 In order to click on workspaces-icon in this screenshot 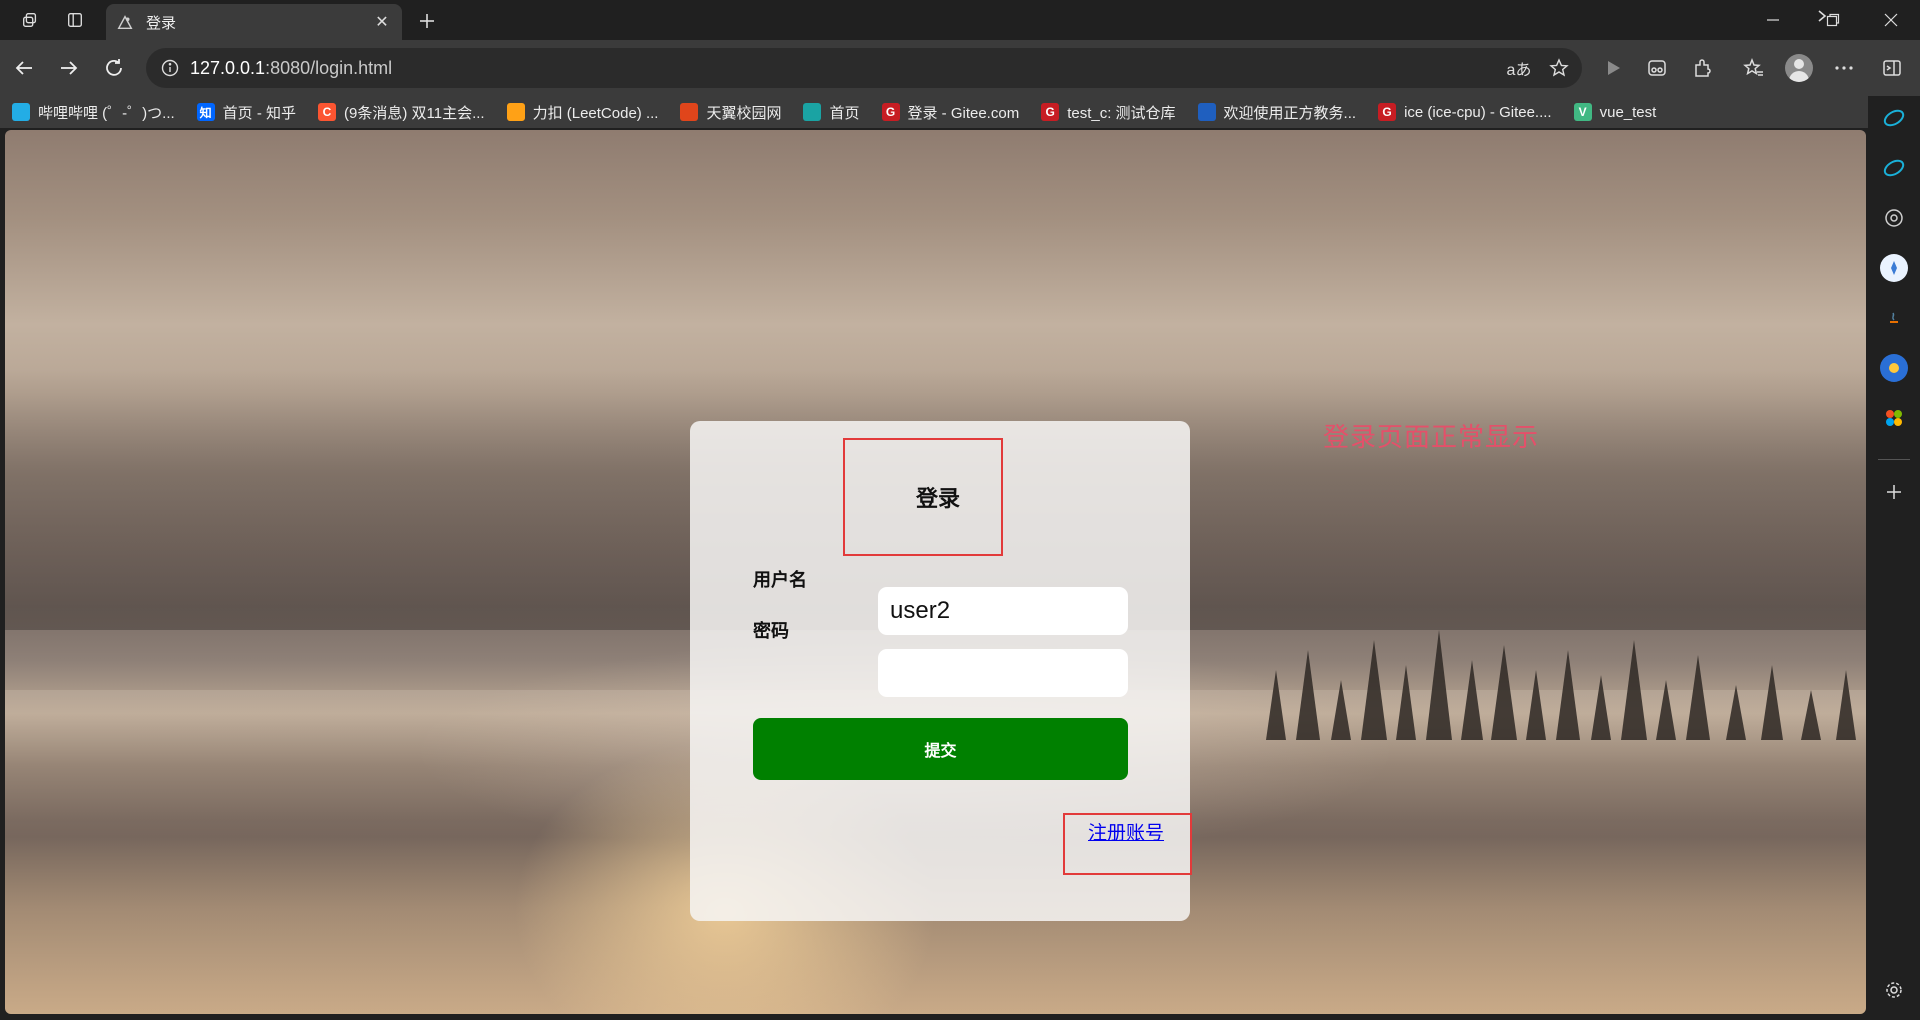, I will do `click(30, 20)`.